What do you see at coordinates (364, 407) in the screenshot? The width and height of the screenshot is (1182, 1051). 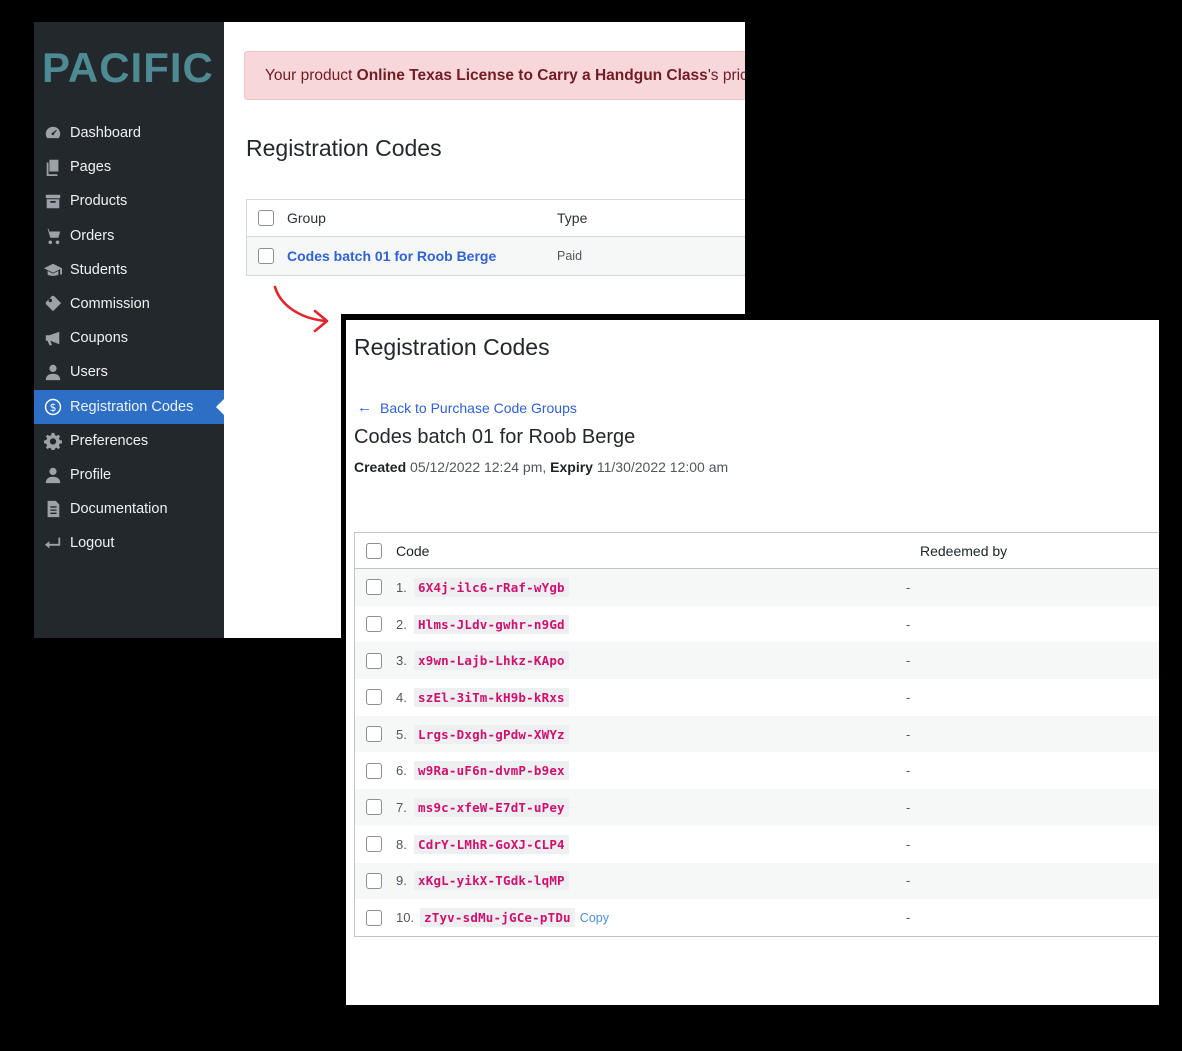 I see `arrow-left-icon: ←` at bounding box center [364, 407].